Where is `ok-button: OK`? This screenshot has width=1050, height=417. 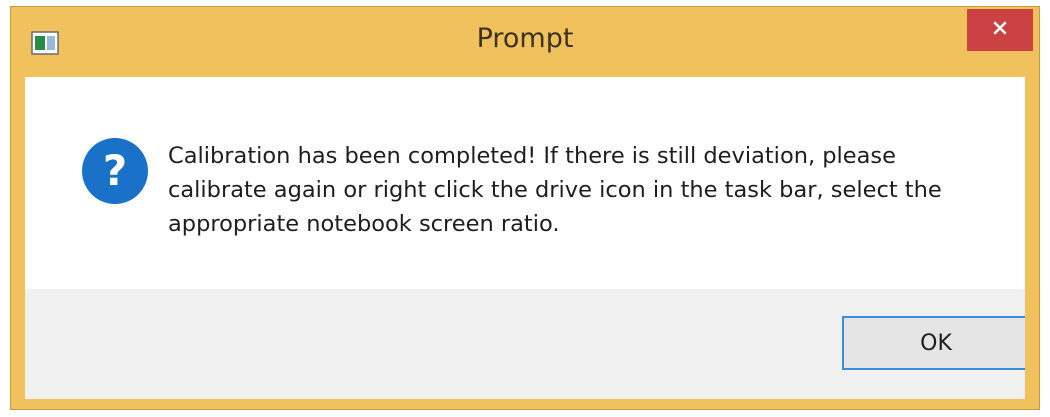
ok-button: OK is located at coordinates (933, 343).